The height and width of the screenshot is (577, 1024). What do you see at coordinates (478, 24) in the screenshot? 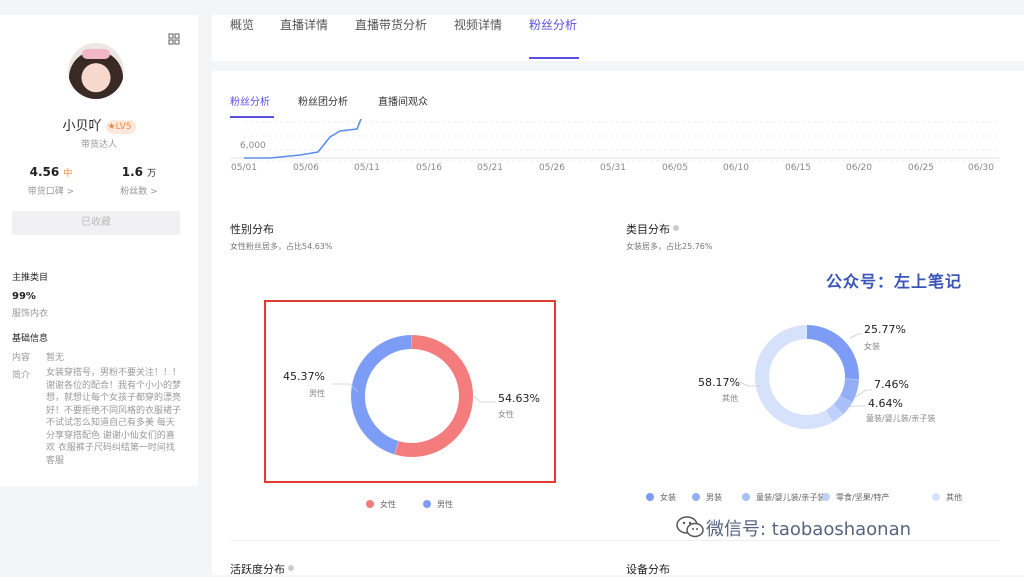
I see `tab-video-details: 视频详情` at bounding box center [478, 24].